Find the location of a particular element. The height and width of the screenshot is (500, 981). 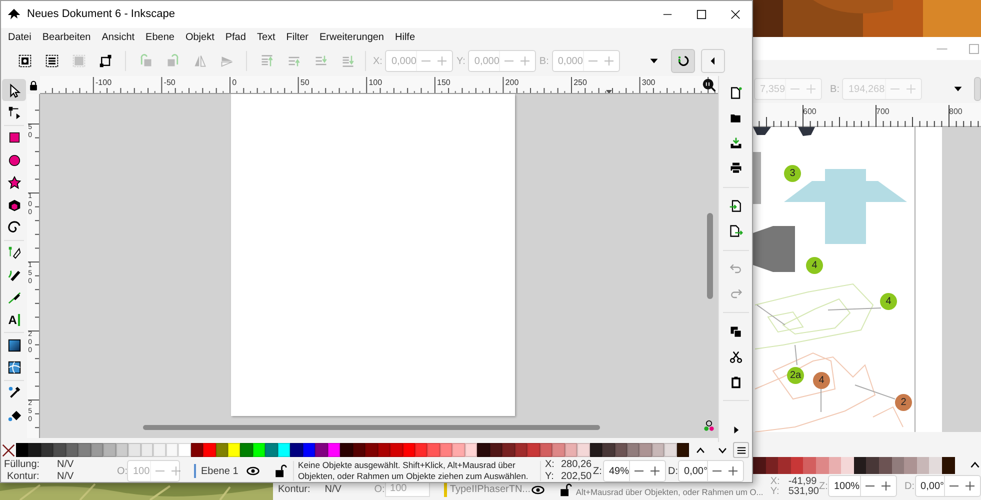

menu-item: Bearbeiten is located at coordinates (66, 37).